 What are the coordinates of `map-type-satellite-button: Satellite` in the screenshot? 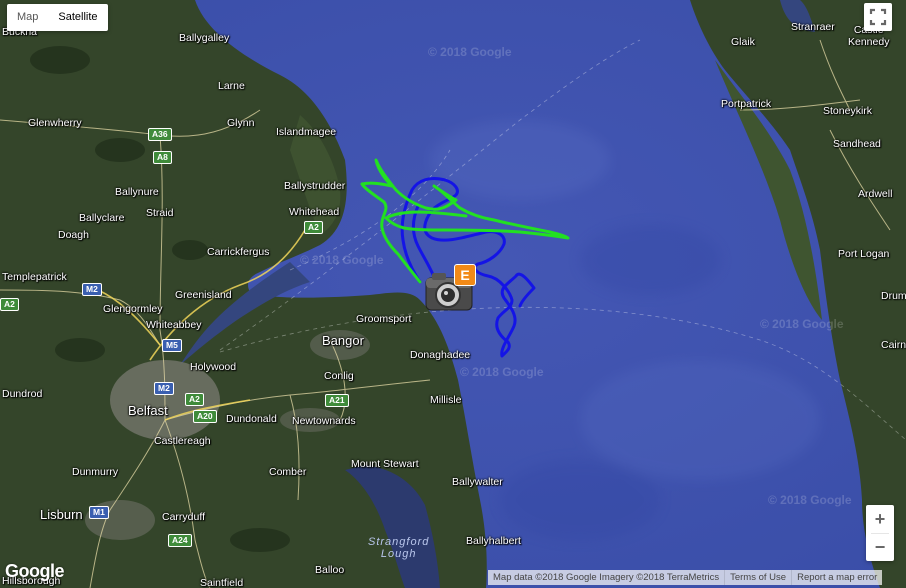 It's located at (77, 17).